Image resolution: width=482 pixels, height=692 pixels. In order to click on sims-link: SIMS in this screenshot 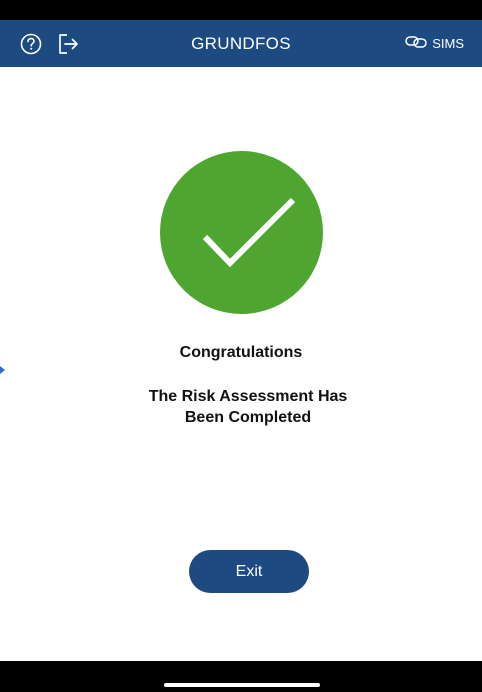, I will do `click(434, 43)`.